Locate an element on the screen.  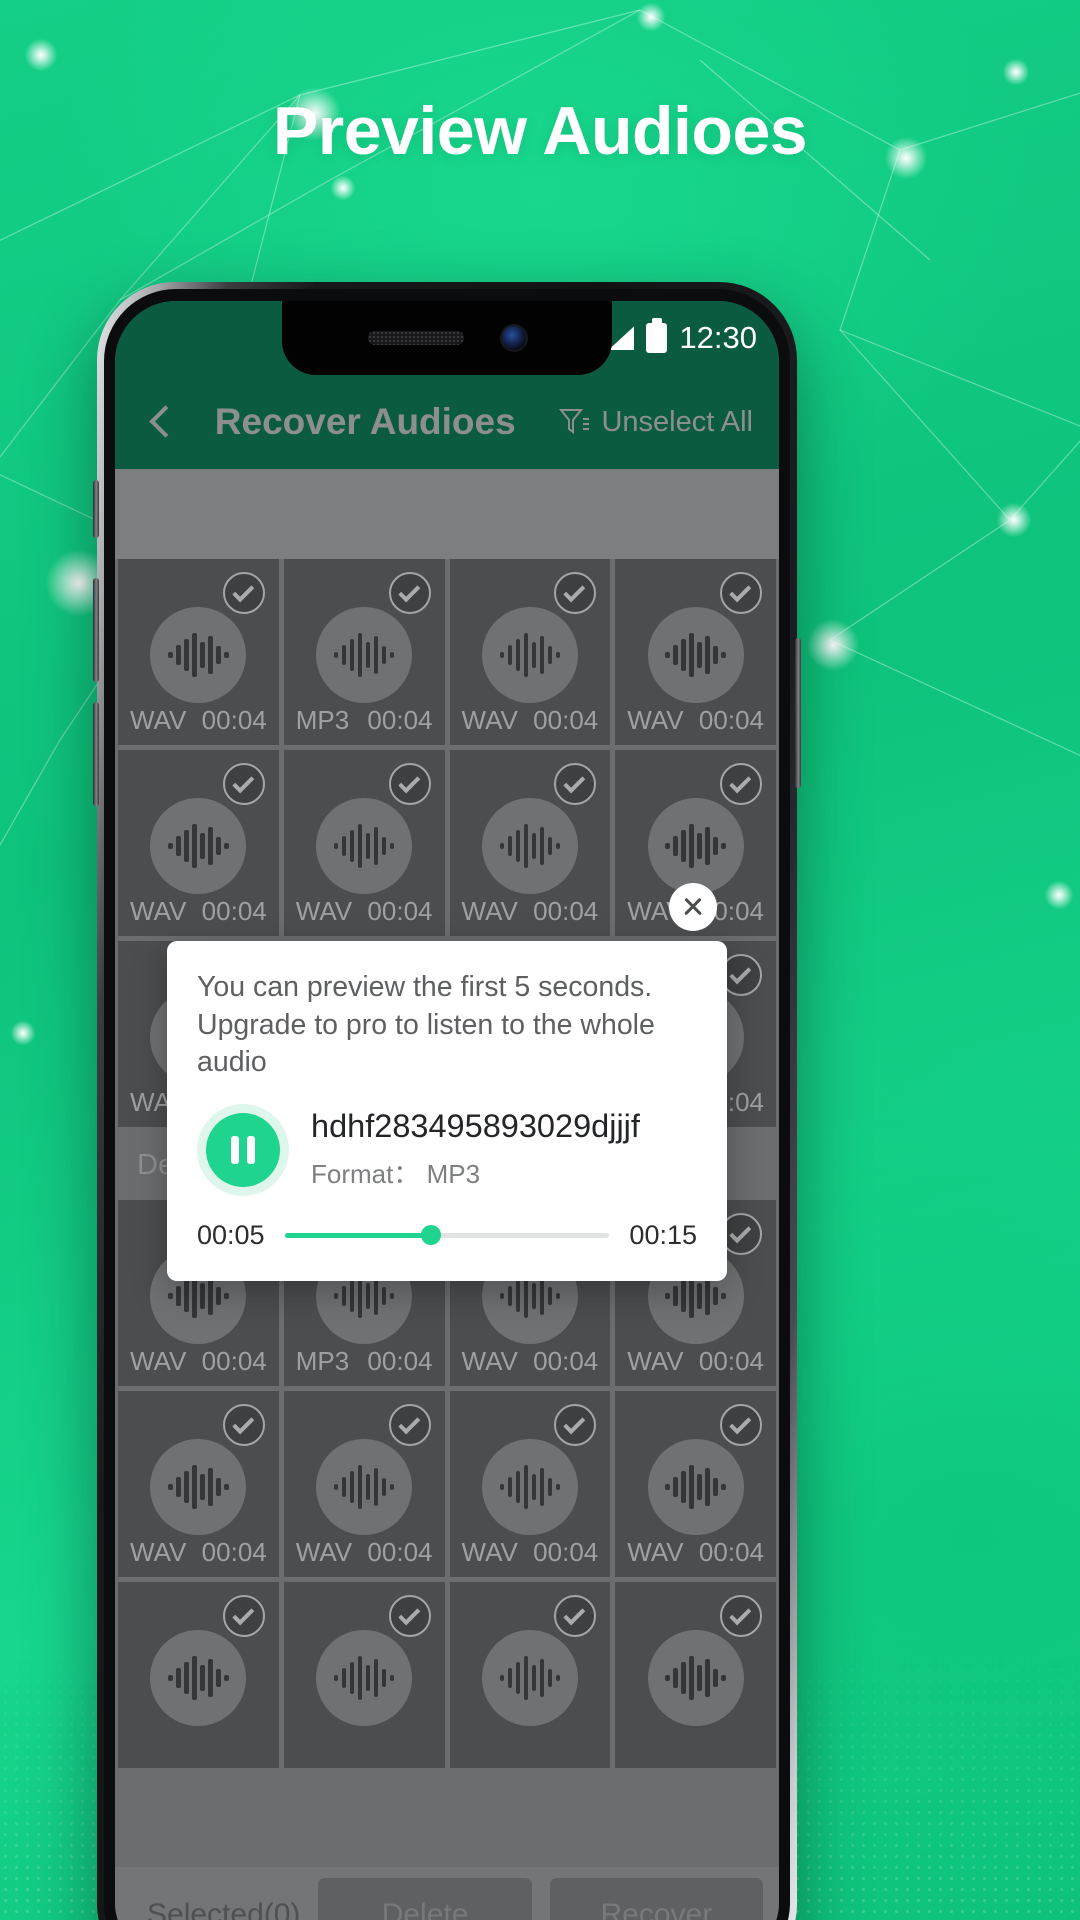
play-pause-button is located at coordinates (243, 1149).